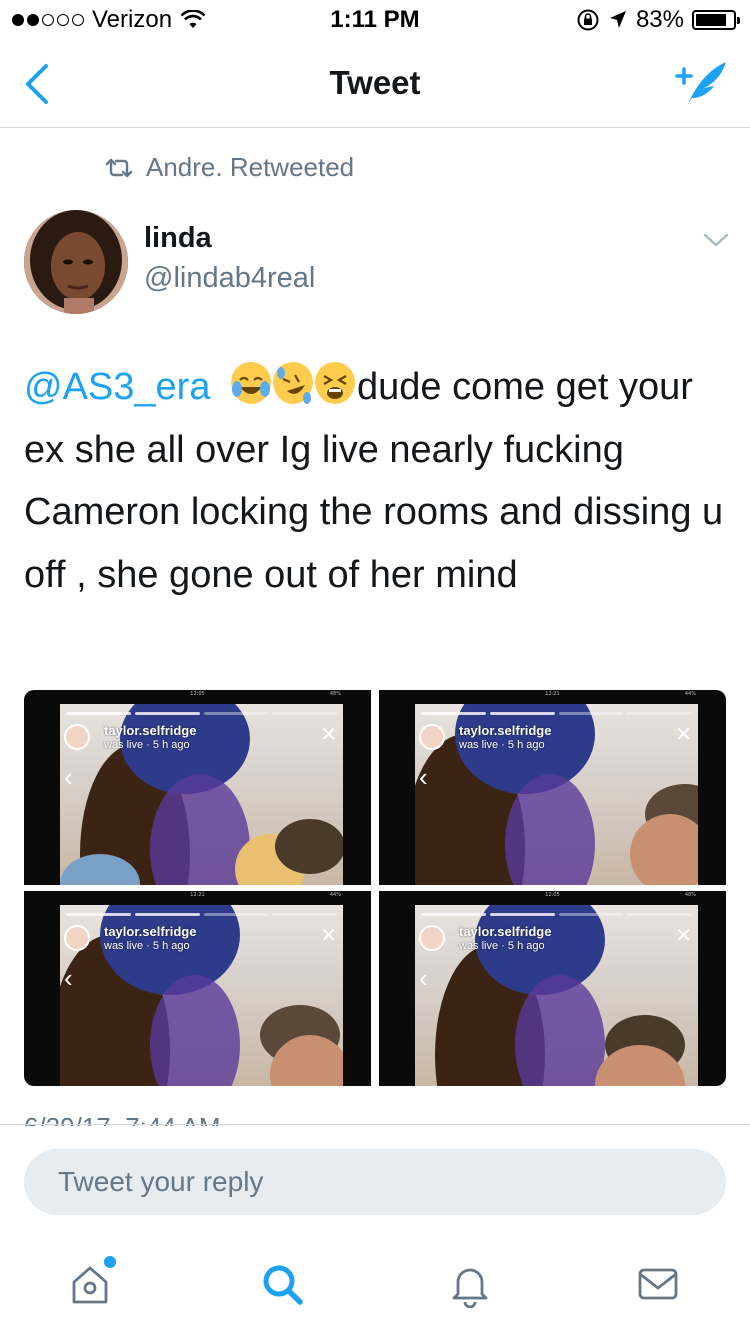 This screenshot has width=750, height=1334. What do you see at coordinates (716, 20) in the screenshot?
I see `battery-icon` at bounding box center [716, 20].